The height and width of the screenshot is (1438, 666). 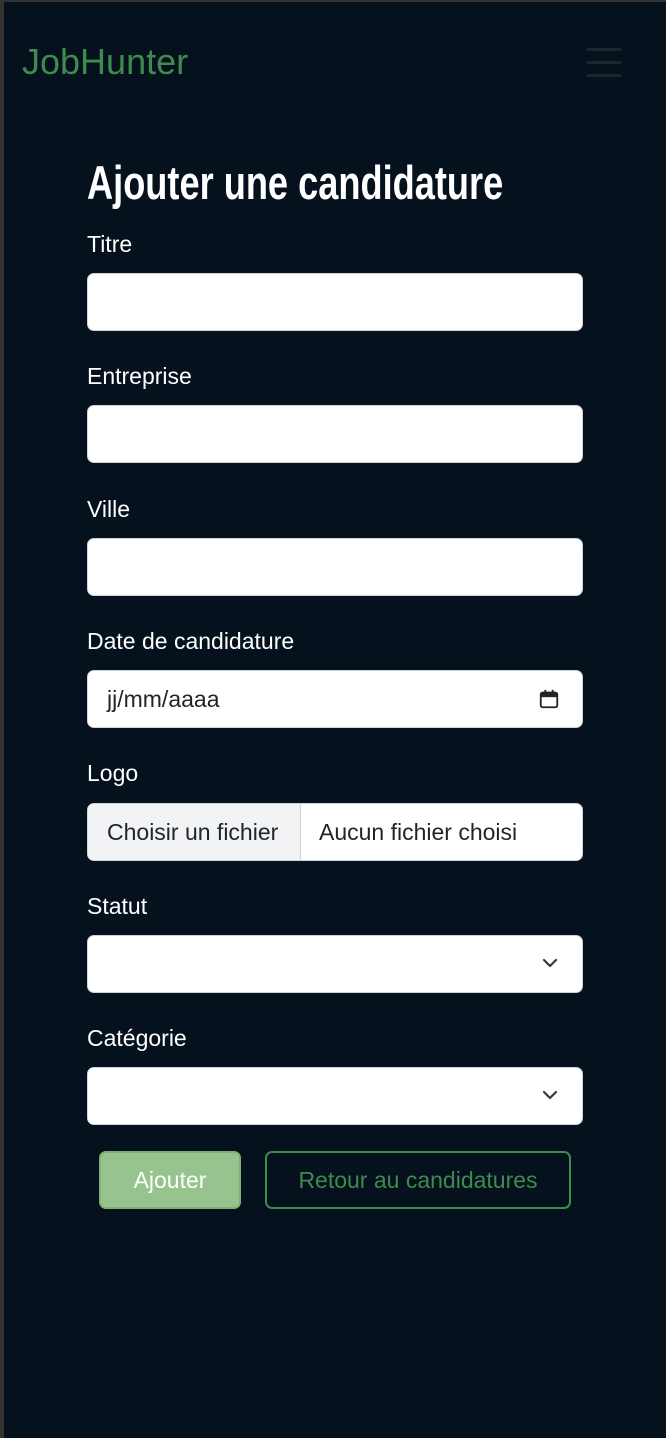 I want to click on date-placeholder: jj/mm/aaaa, so click(x=163, y=699).